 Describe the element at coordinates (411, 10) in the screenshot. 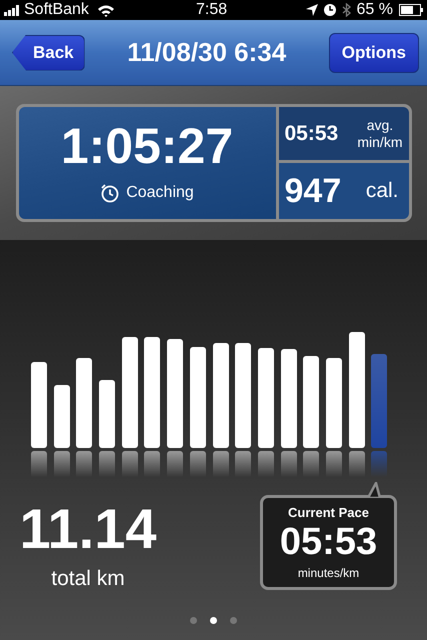

I see `battery-icon` at that location.